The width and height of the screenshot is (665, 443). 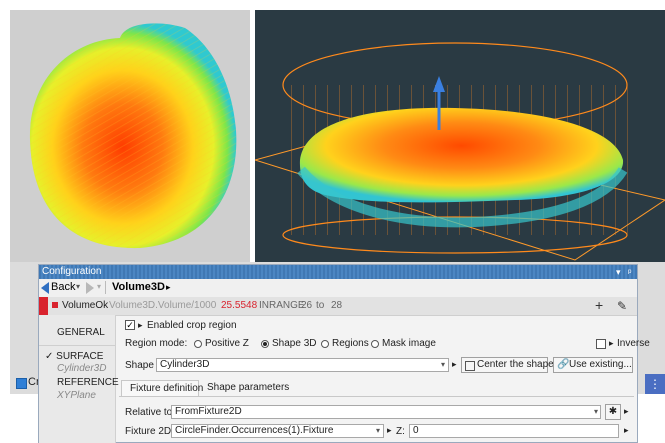 What do you see at coordinates (282, 305) in the screenshot?
I see `range-label: INRANGE` at bounding box center [282, 305].